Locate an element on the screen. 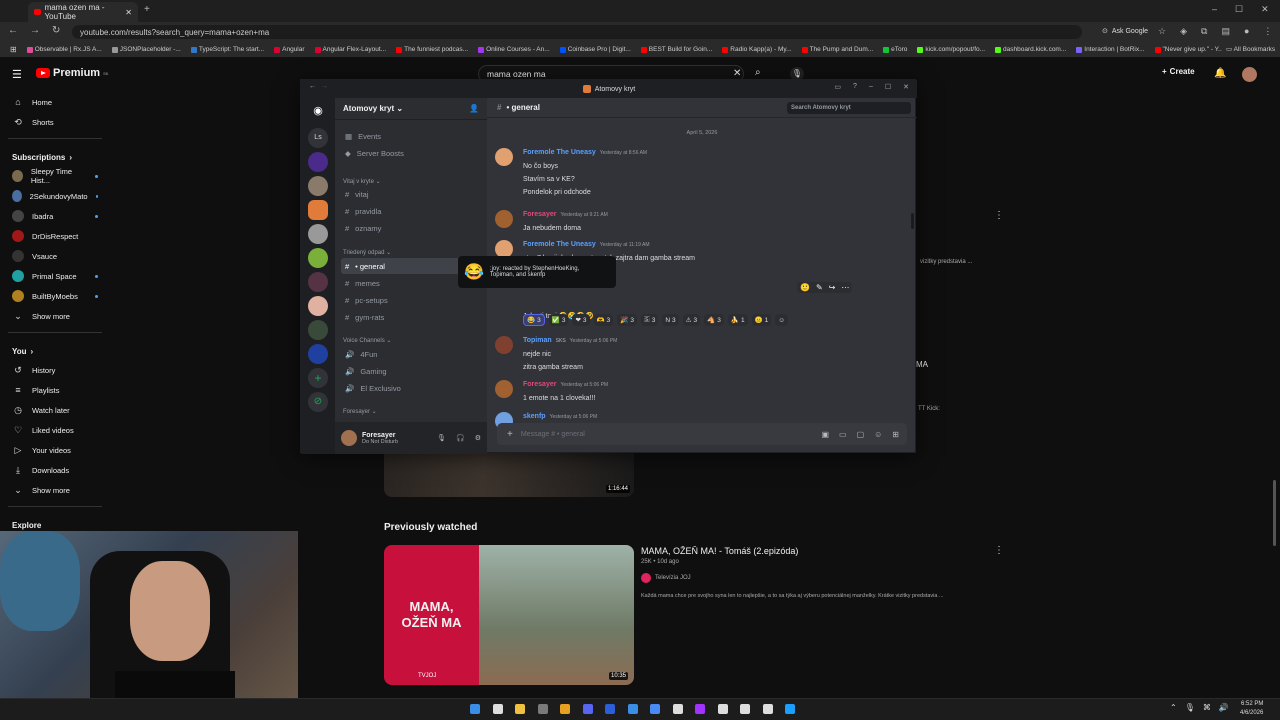 The height and width of the screenshot is (720, 1280). sidebar-item-playlists: ≡ Playlists is located at coordinates (55, 390).